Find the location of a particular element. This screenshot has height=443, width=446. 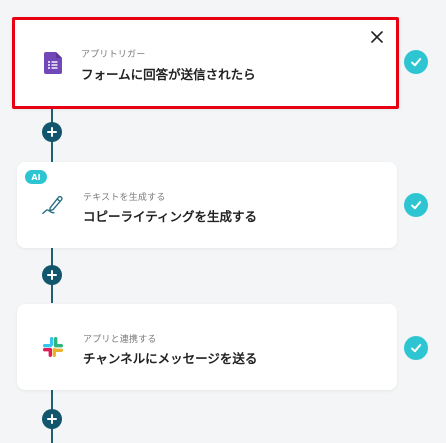

step-category: アプリと連携する is located at coordinates (120, 340).